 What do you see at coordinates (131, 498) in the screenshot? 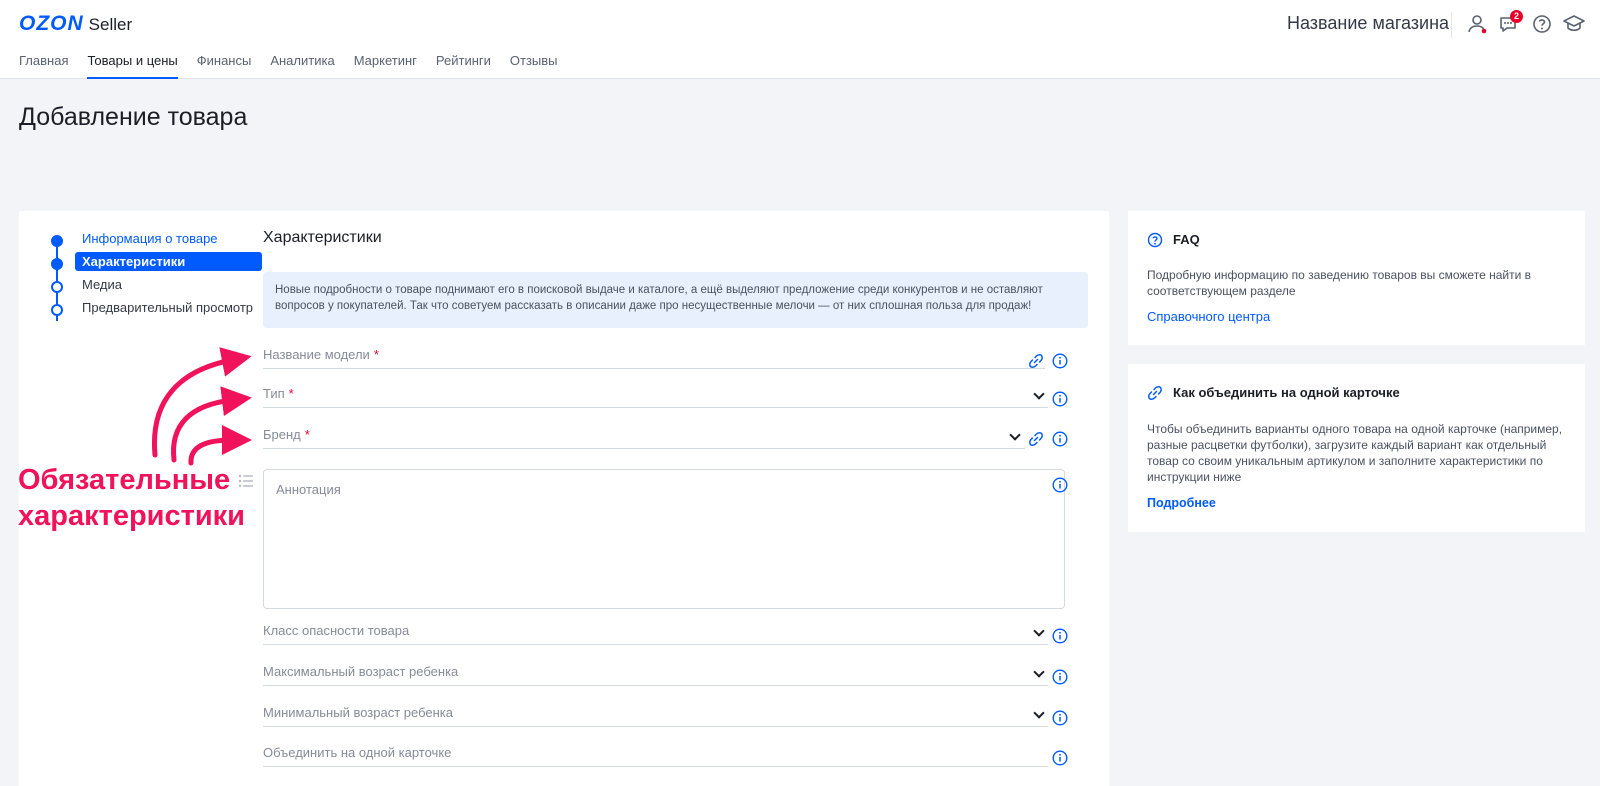
I see `required-characteristics-annotation: Обязательные характеристики` at bounding box center [131, 498].